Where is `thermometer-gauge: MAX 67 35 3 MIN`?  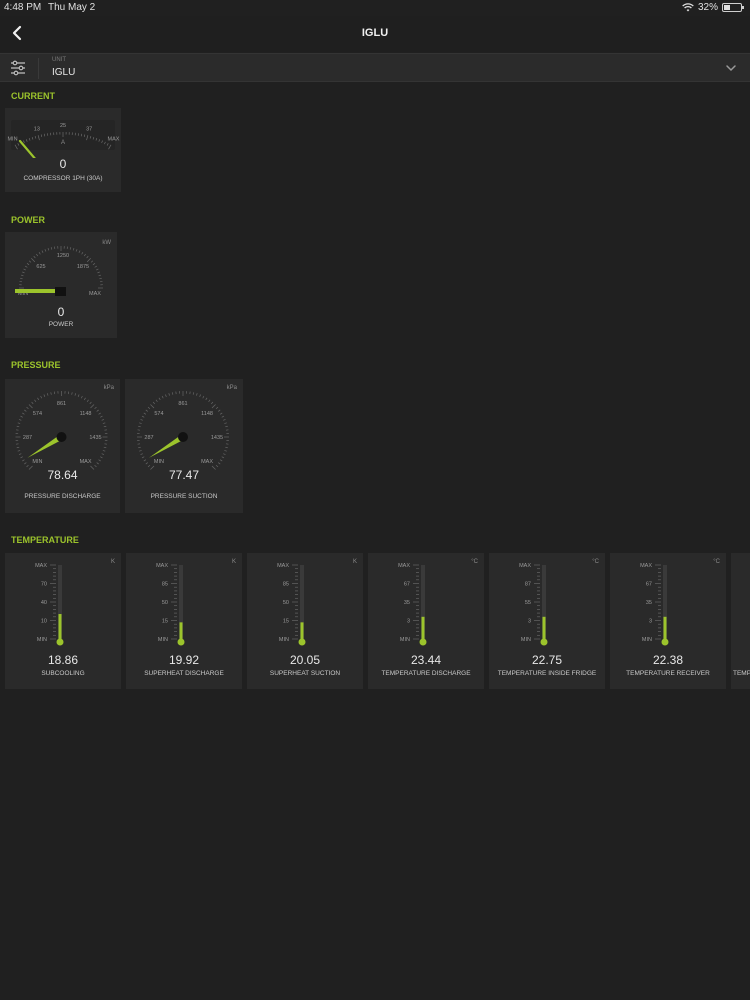
thermometer-gauge: MAX 67 35 3 MIN is located at coordinates (412, 604).